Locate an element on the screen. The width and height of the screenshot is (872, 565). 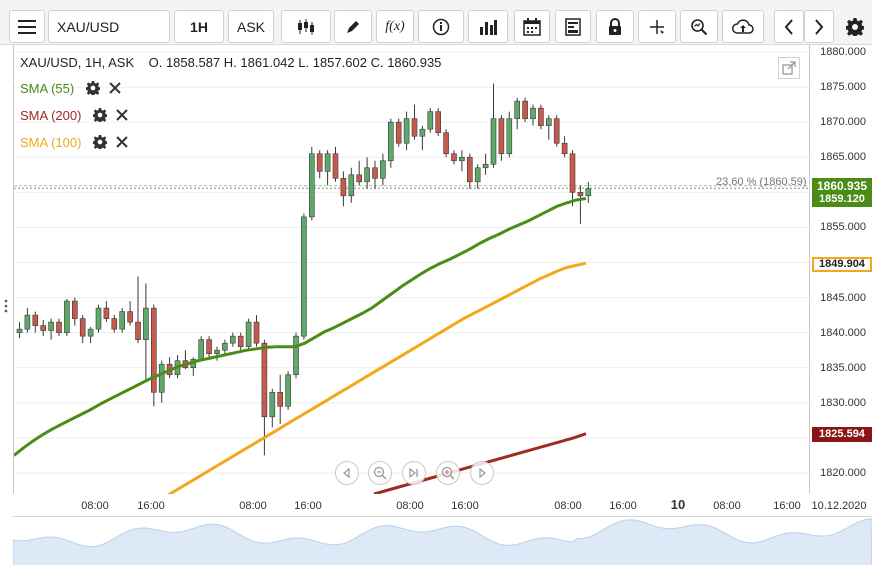
ohlc-close: C. 1860.935 is located at coordinates (406, 62).